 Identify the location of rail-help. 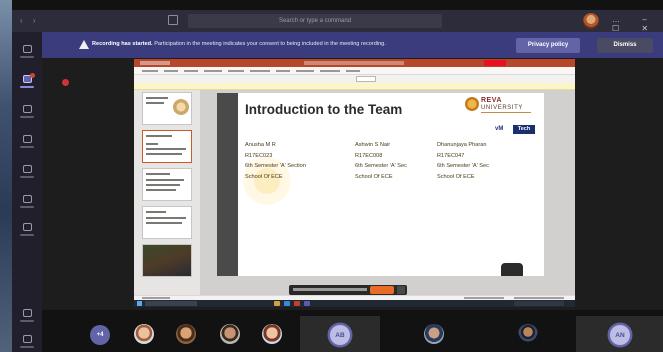
(27, 340).